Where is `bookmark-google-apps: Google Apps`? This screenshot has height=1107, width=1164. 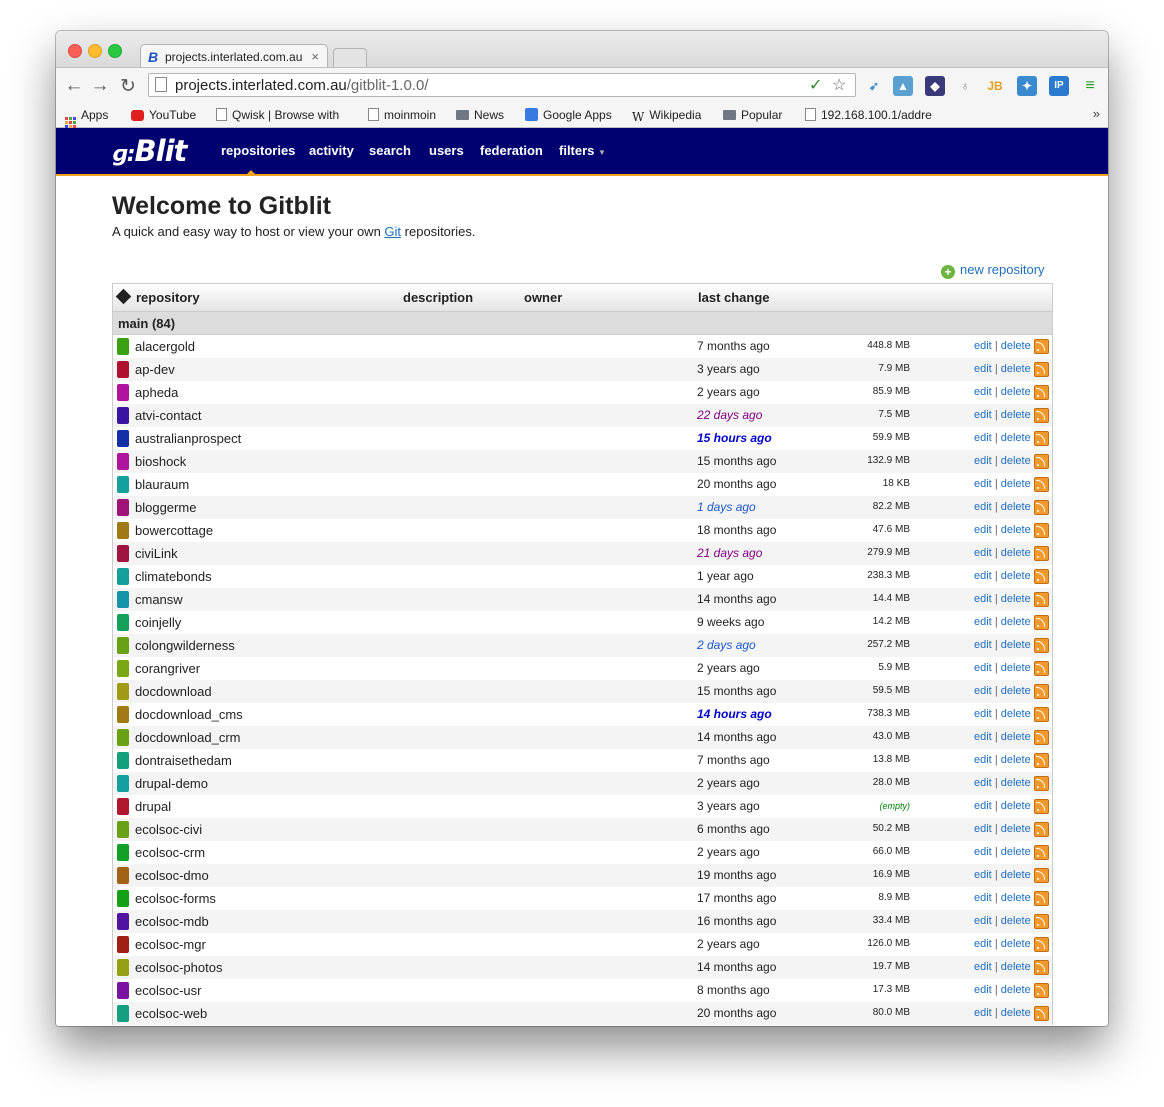 bookmark-google-apps: Google Apps is located at coordinates (568, 115).